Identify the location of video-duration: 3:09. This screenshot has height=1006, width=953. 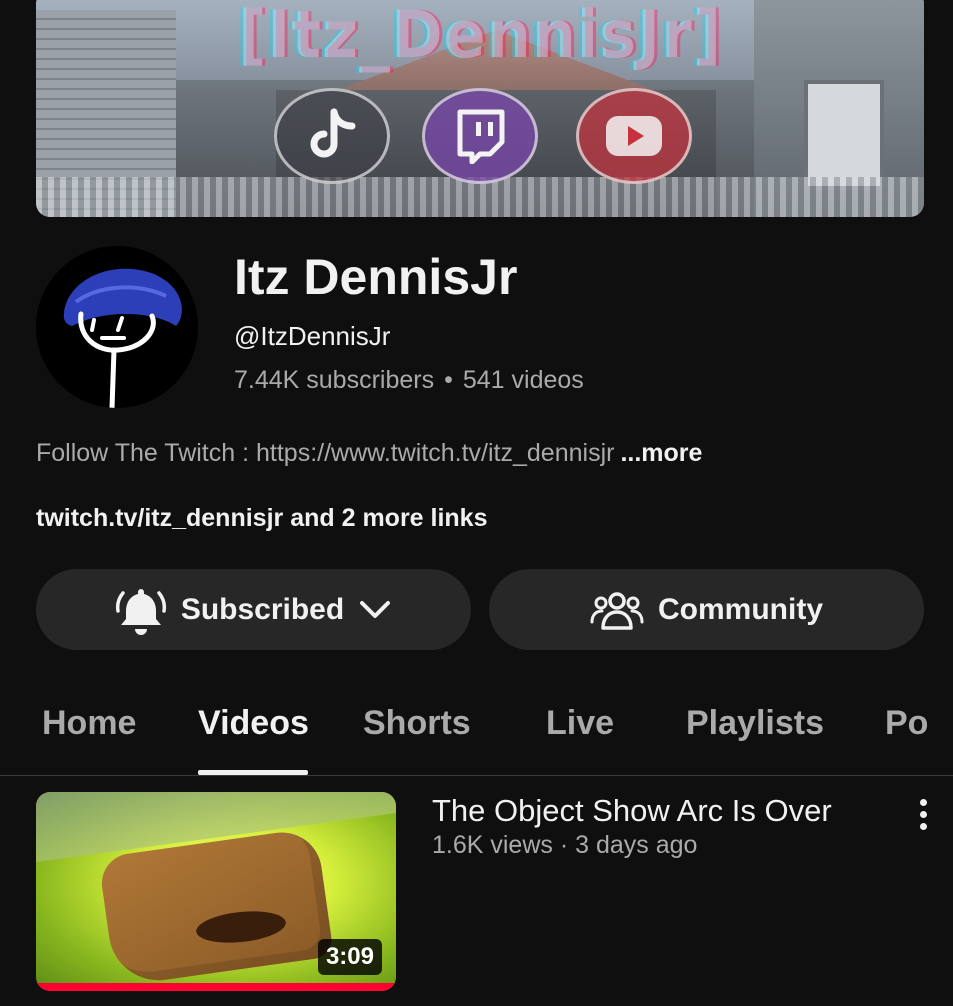
(349, 957).